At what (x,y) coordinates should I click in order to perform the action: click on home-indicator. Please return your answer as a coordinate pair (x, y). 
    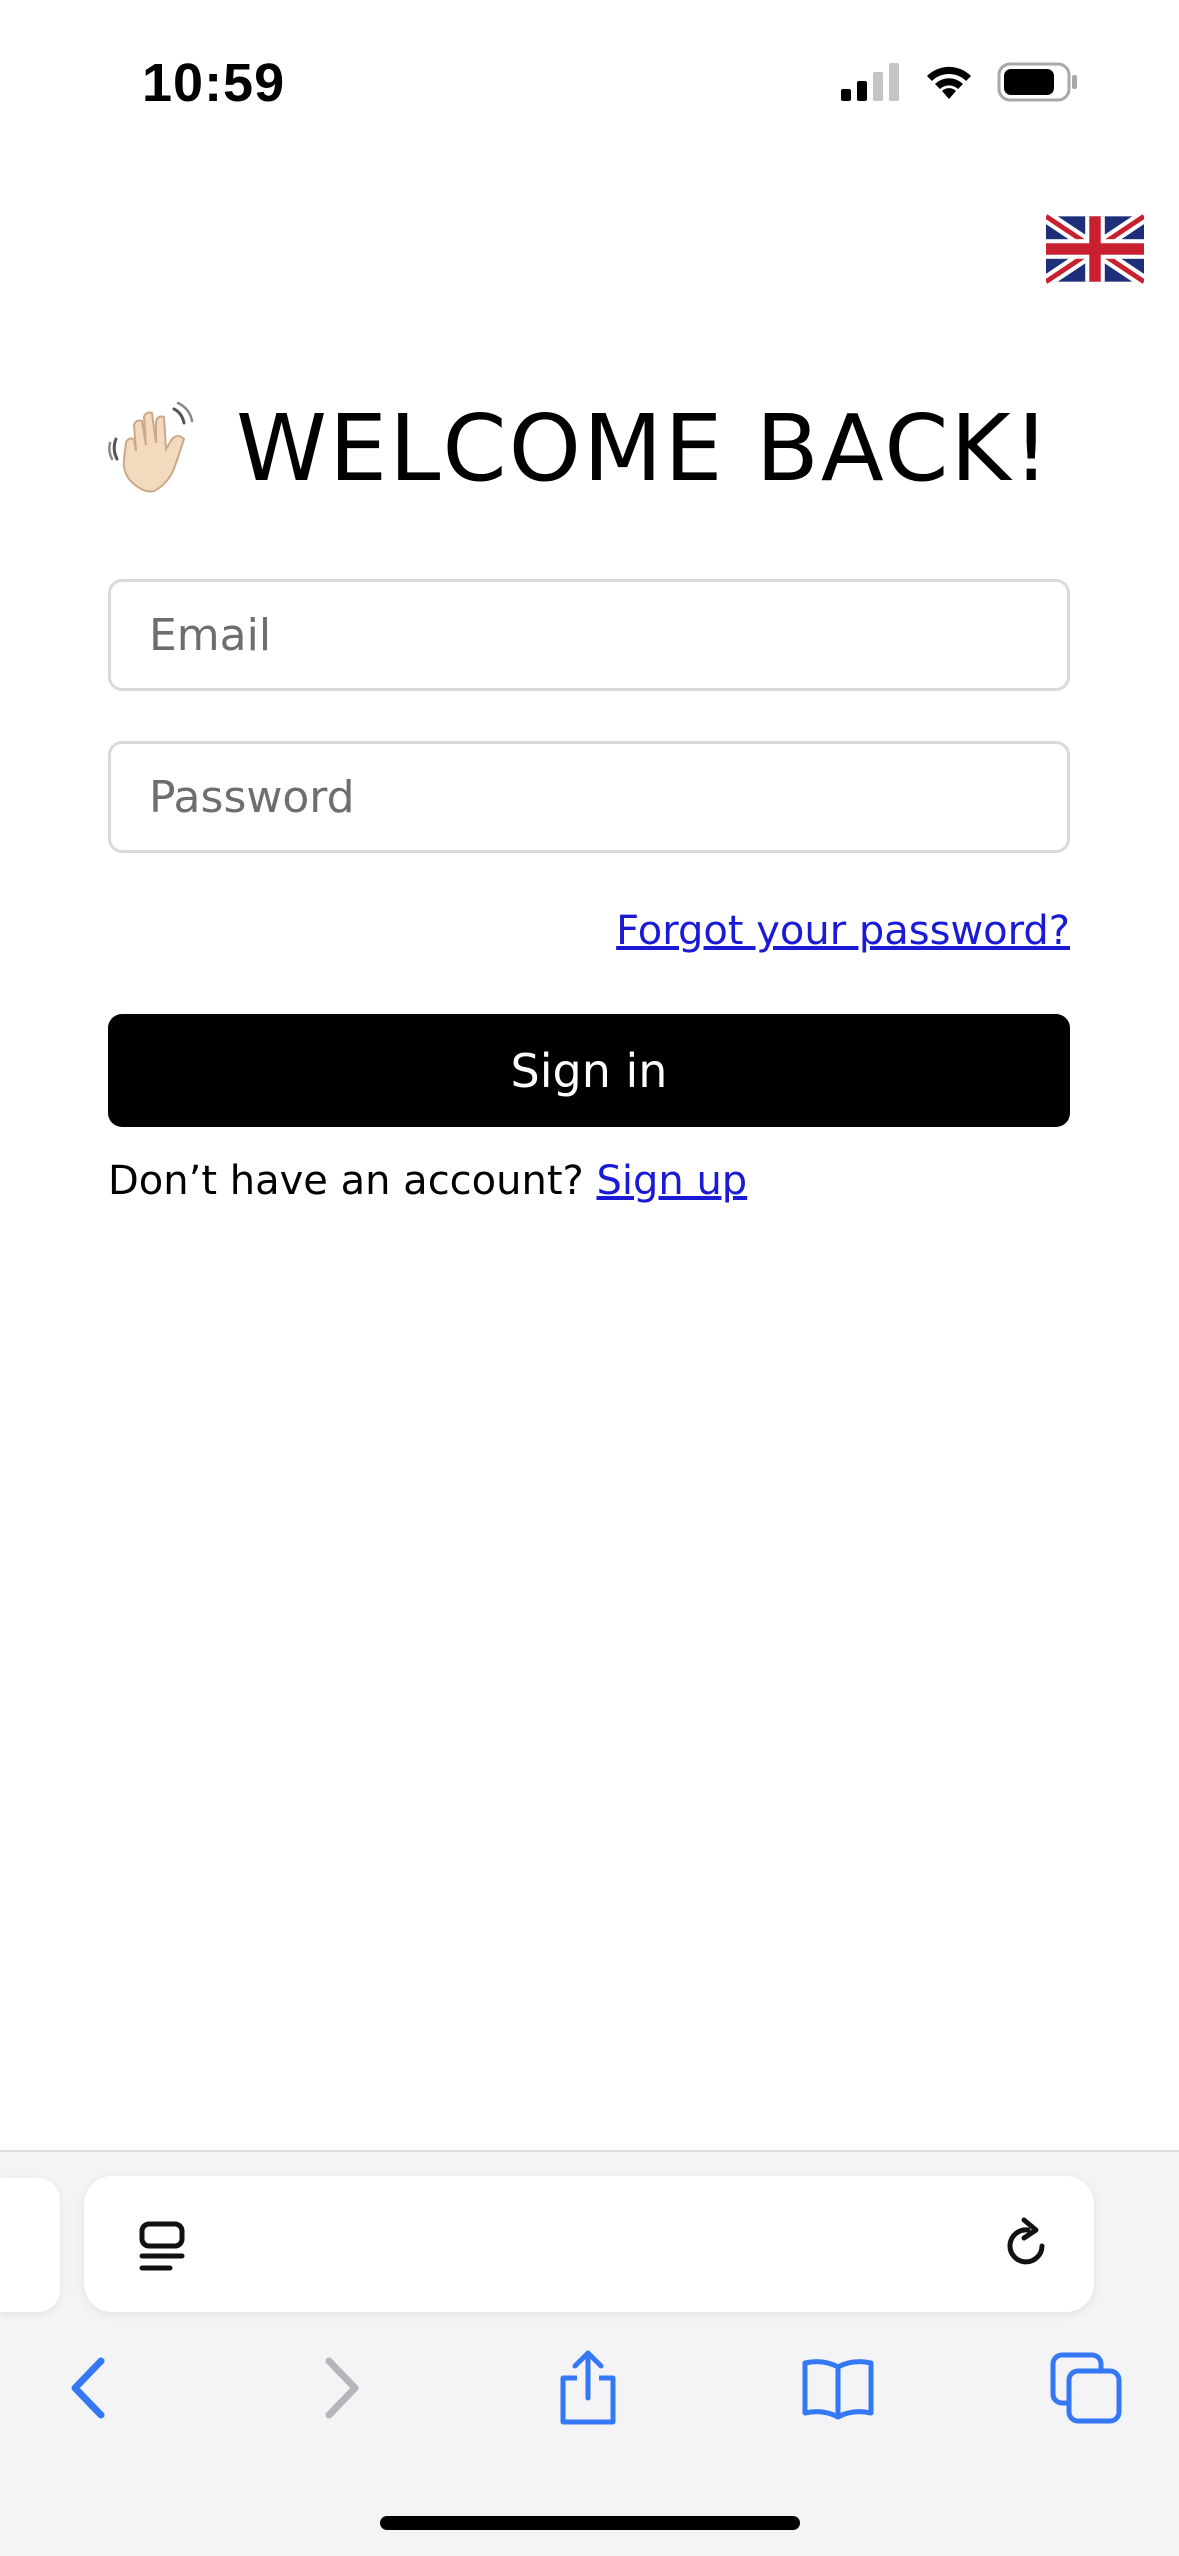
    Looking at the image, I should click on (590, 2523).